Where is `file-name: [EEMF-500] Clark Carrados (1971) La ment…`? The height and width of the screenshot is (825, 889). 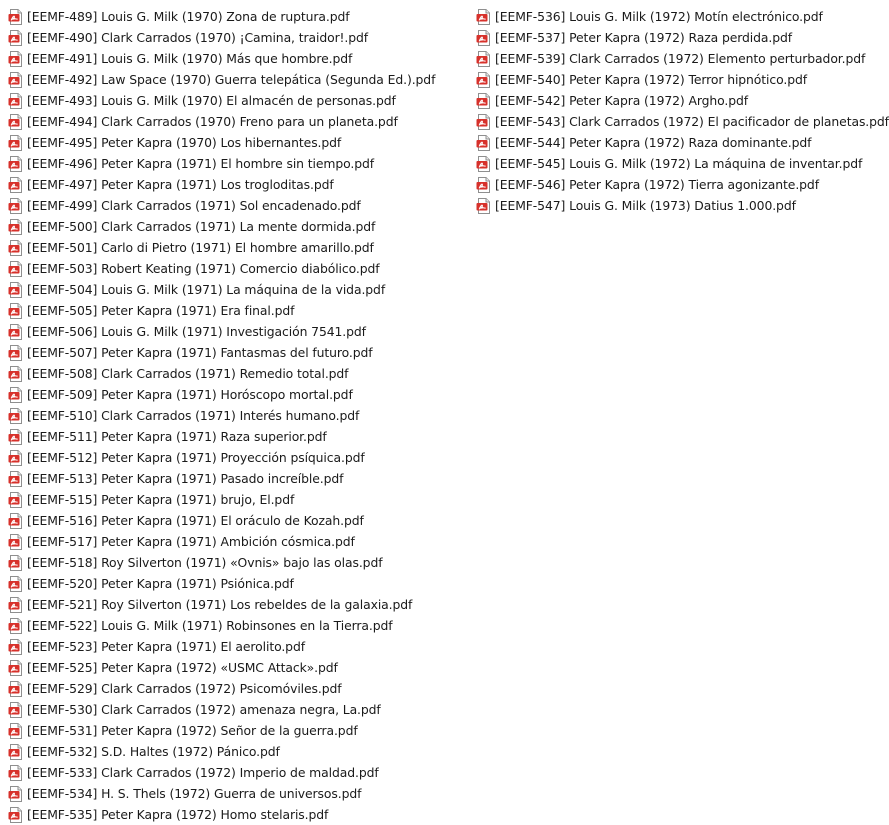 file-name: [EEMF-500] Clark Carrados (1971) La ment… is located at coordinates (201, 226).